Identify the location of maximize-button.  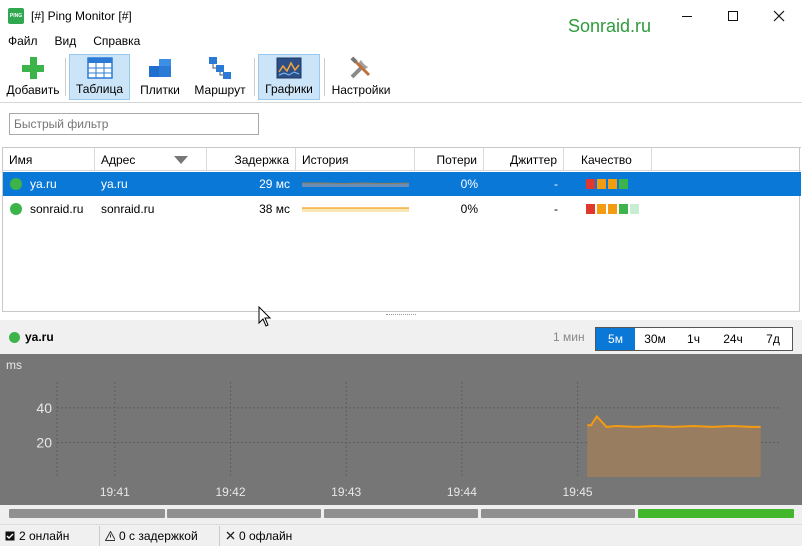
(733, 16).